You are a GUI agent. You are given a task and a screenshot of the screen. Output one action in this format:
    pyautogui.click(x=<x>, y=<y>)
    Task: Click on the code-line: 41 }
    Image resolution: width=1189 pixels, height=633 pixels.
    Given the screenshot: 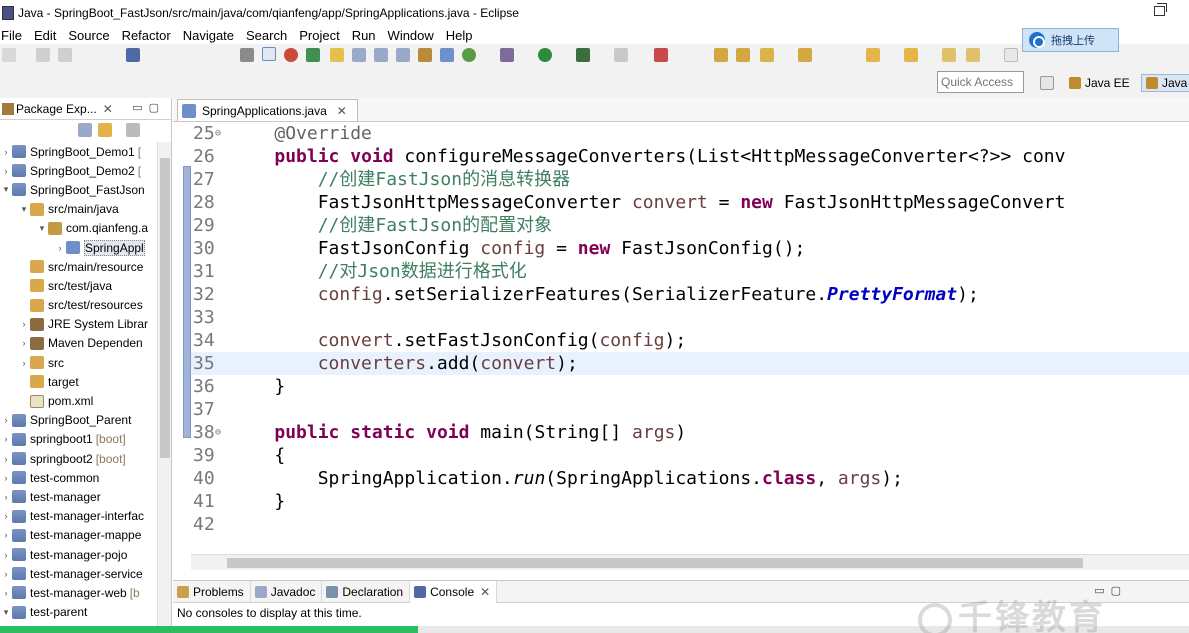 What is the action you would take?
    pyautogui.click(x=690, y=501)
    